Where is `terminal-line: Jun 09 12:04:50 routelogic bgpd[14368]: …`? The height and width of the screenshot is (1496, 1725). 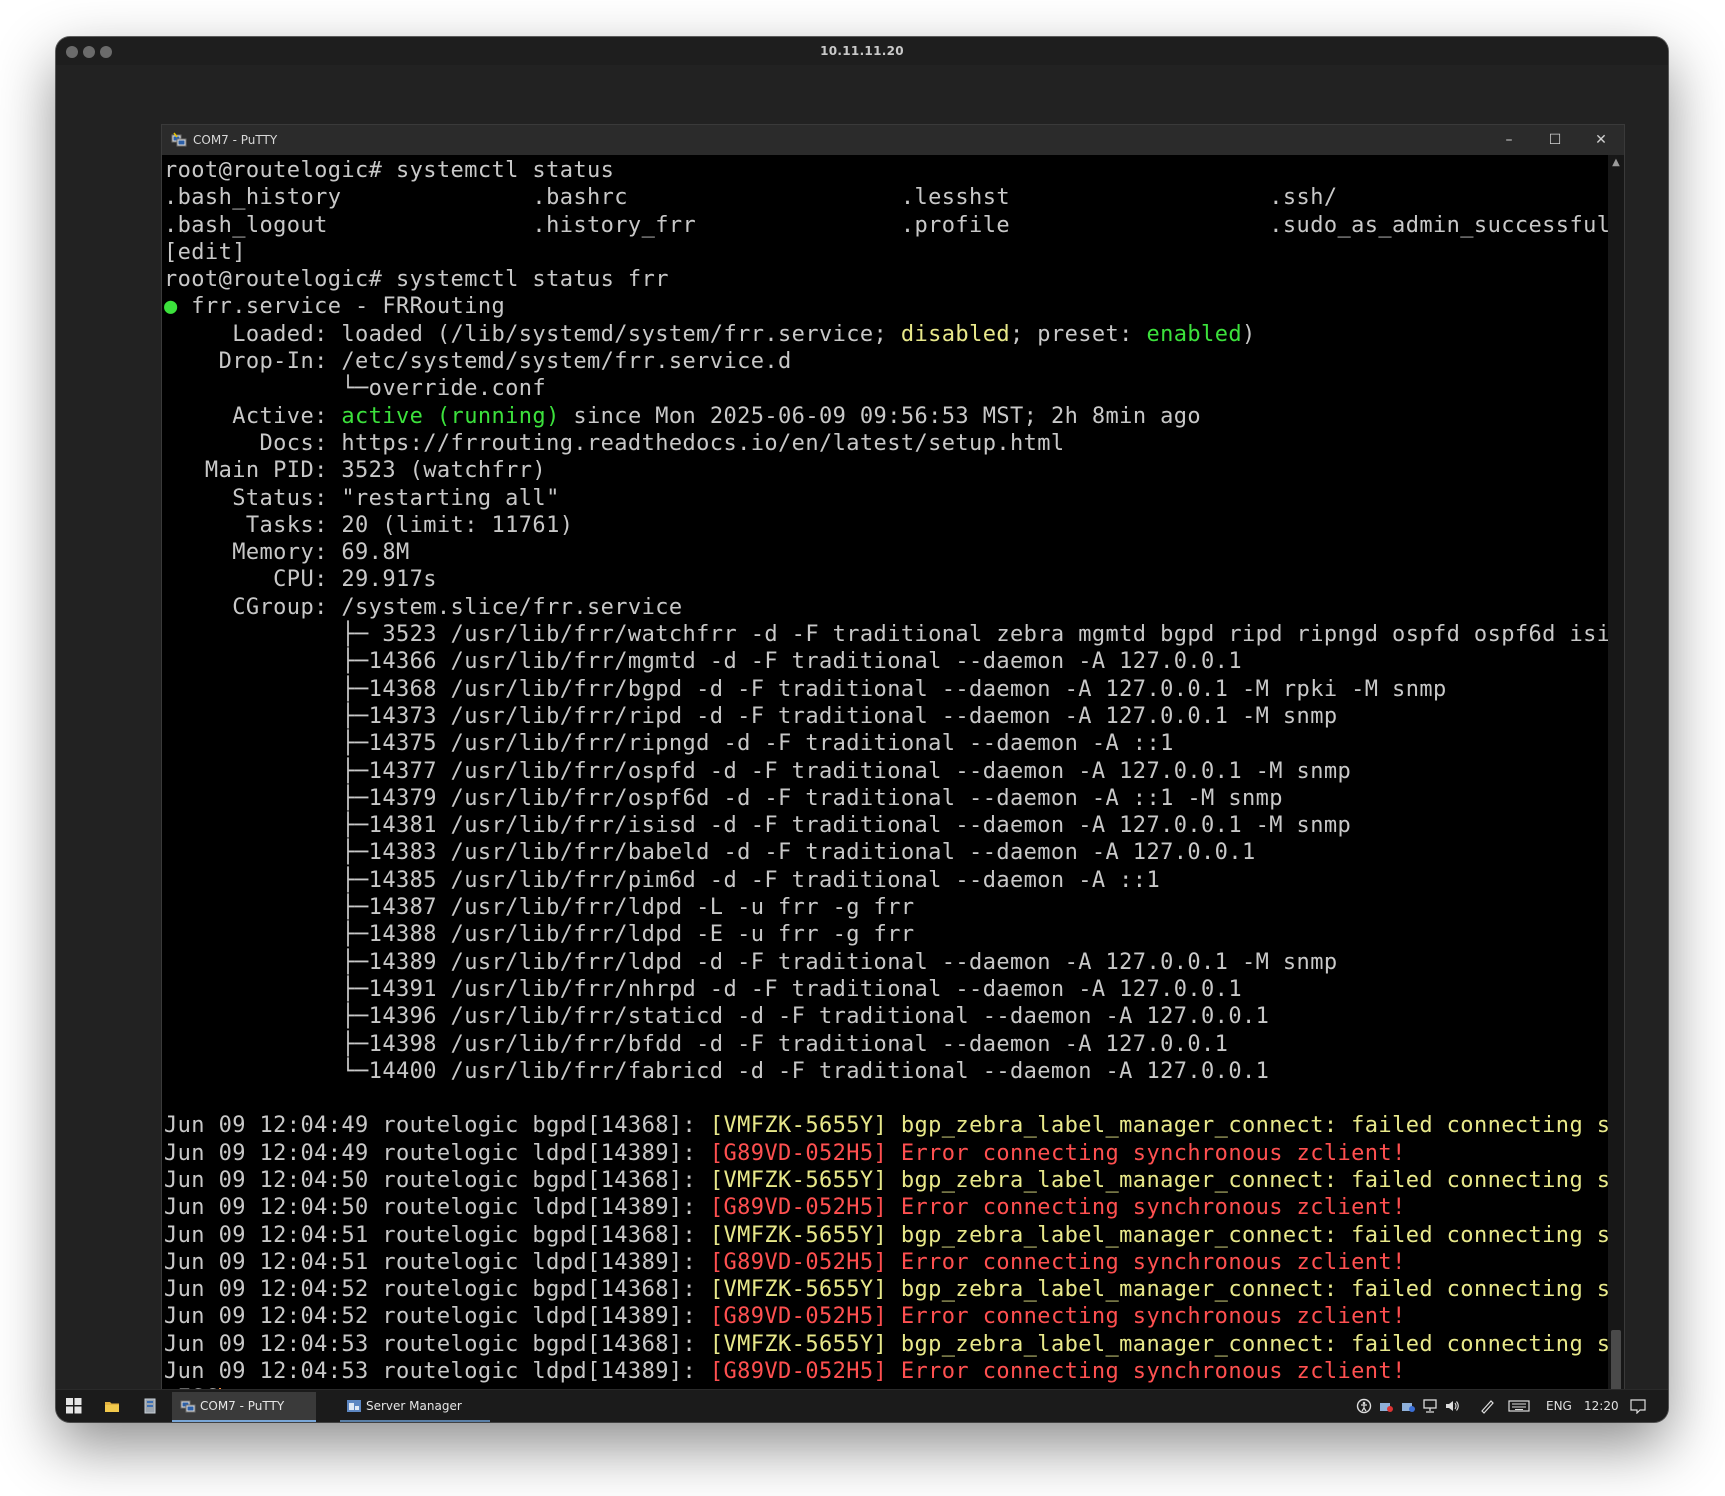
terminal-line: Jun 09 12:04:50 routelogic bgpd[14368]: … is located at coordinates (886, 1180).